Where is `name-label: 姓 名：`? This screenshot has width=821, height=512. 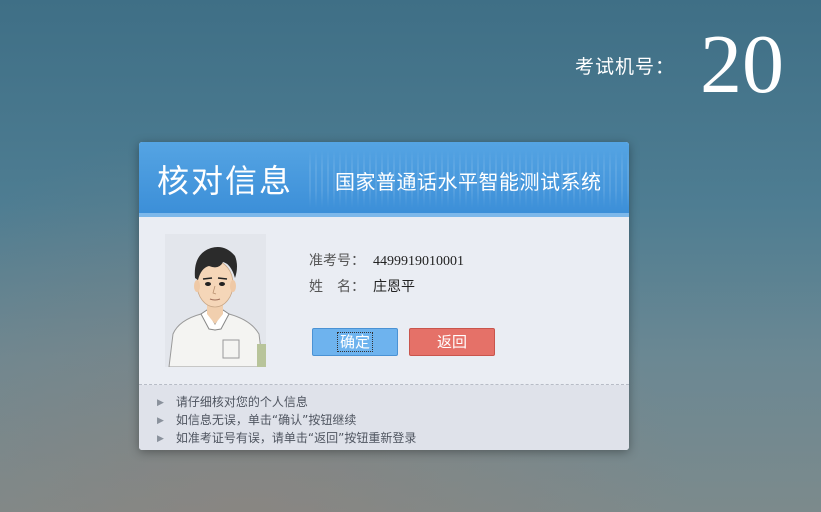
name-label: 姓 名： is located at coordinates (337, 287).